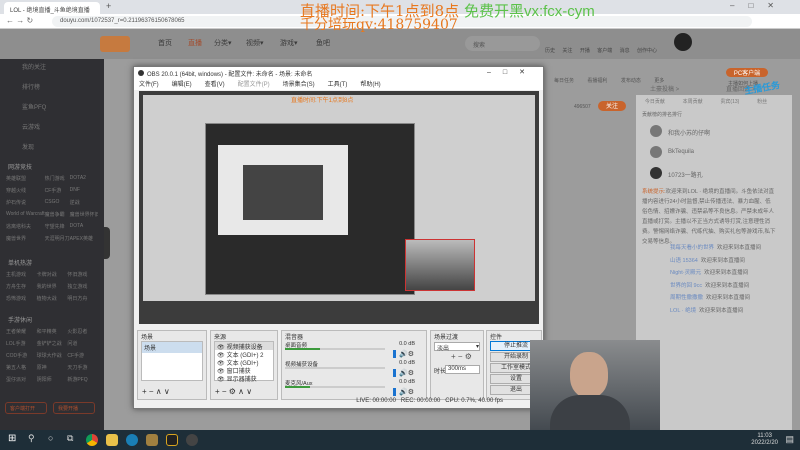 This screenshot has width=800, height=450. I want to click on sidebar-game-link: 球球大作战, so click(52, 355).